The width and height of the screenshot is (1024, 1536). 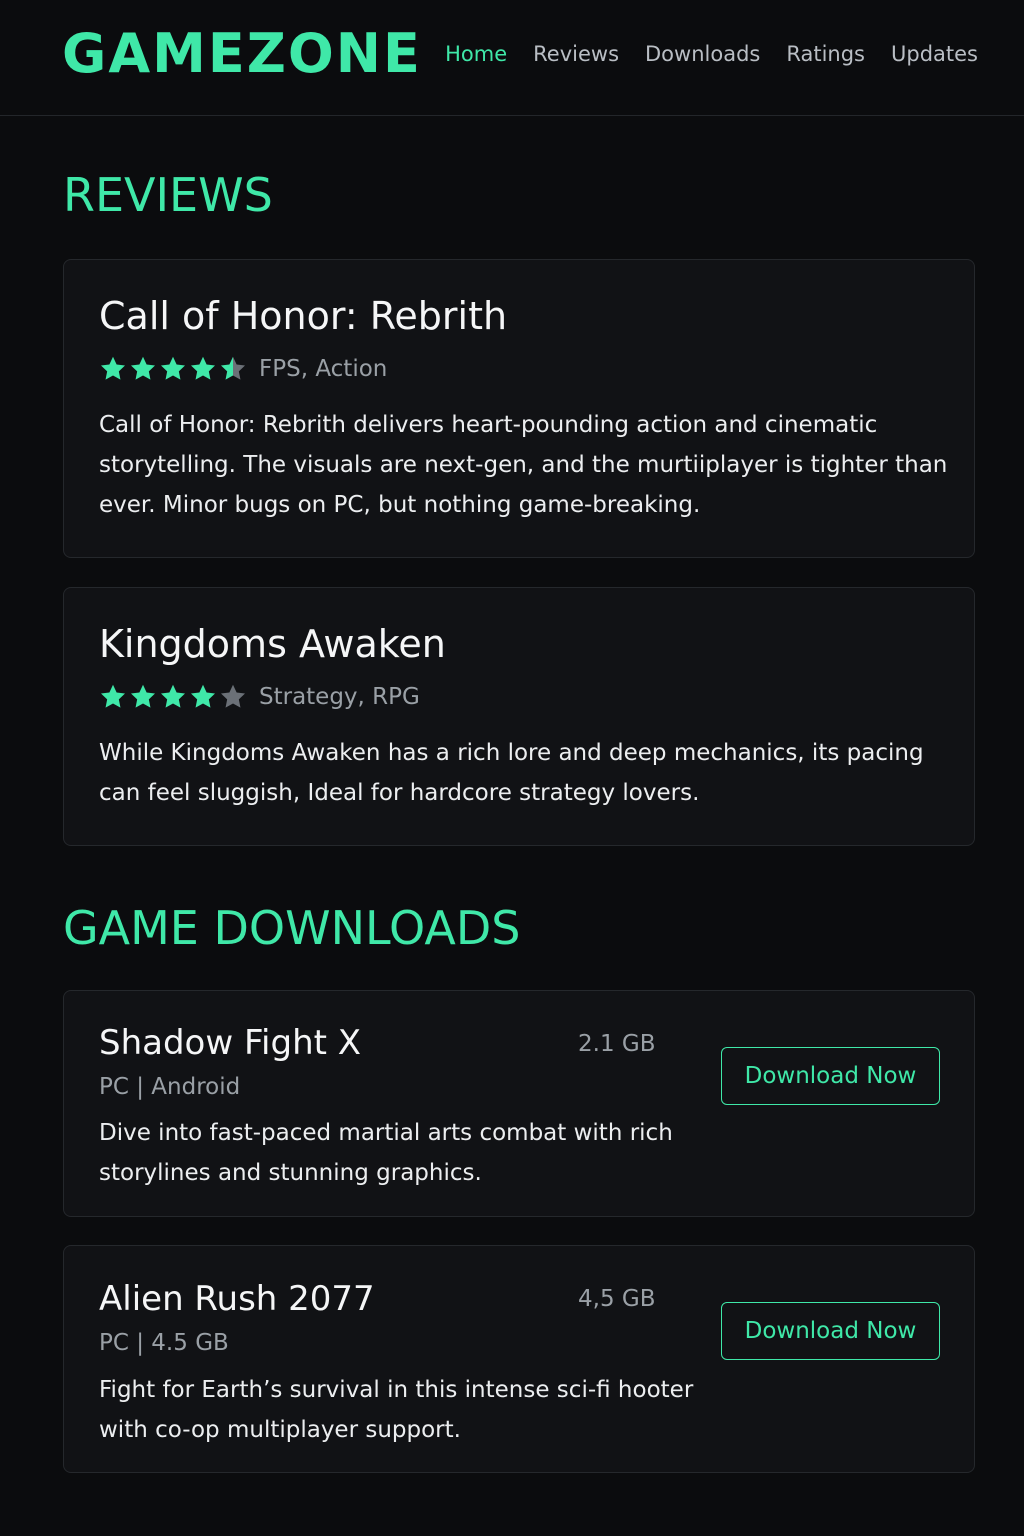 What do you see at coordinates (825, 54) in the screenshot?
I see `nav-item-ratings: Ratings` at bounding box center [825, 54].